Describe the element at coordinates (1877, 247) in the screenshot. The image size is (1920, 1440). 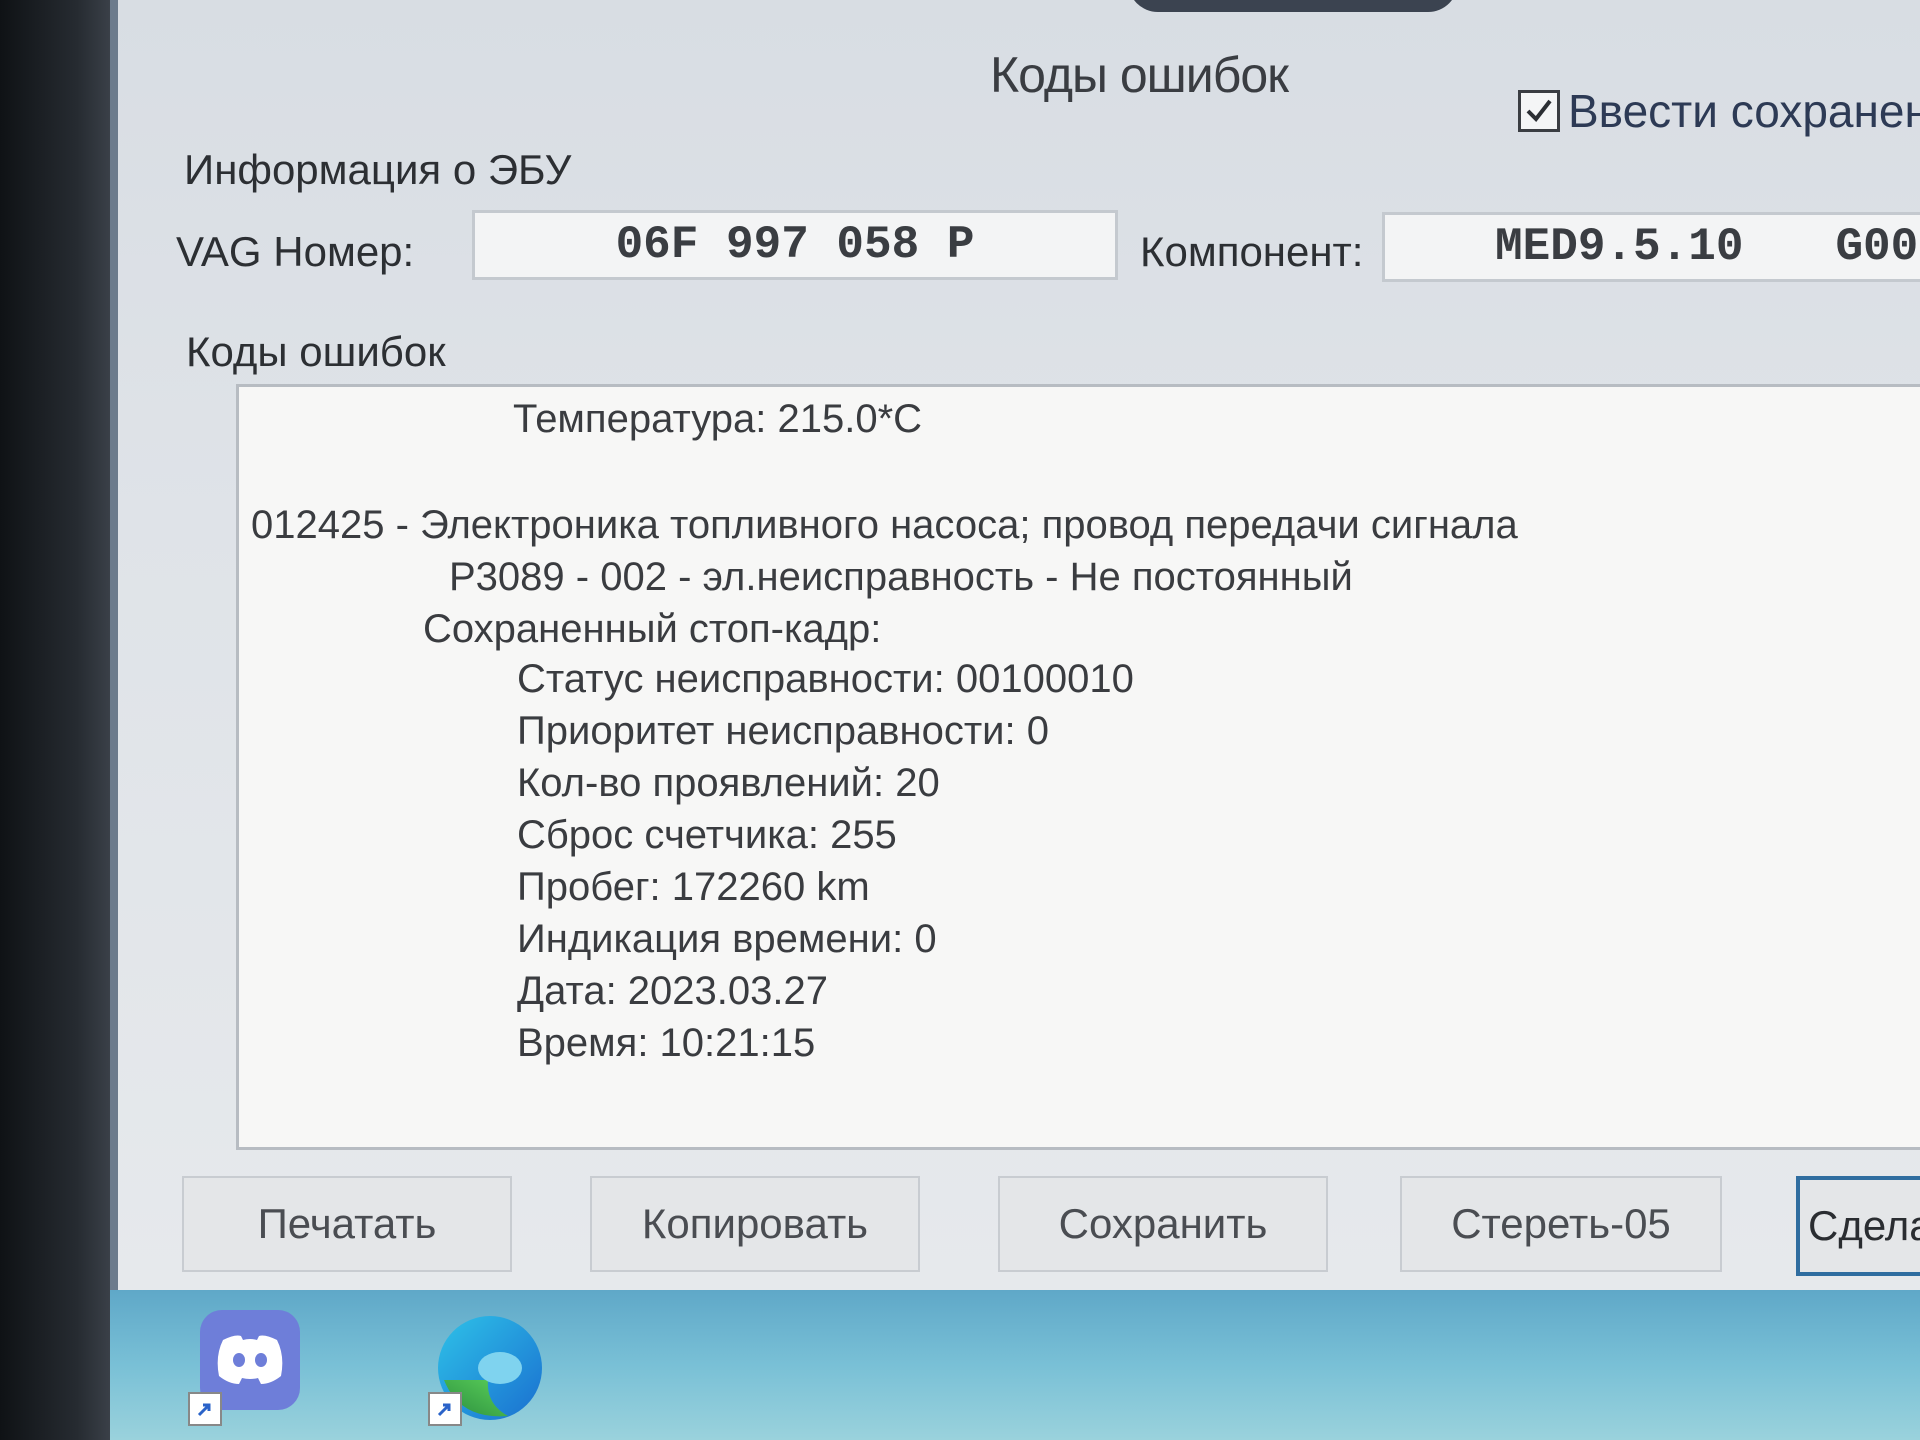
I see `component-extra: G00` at that location.